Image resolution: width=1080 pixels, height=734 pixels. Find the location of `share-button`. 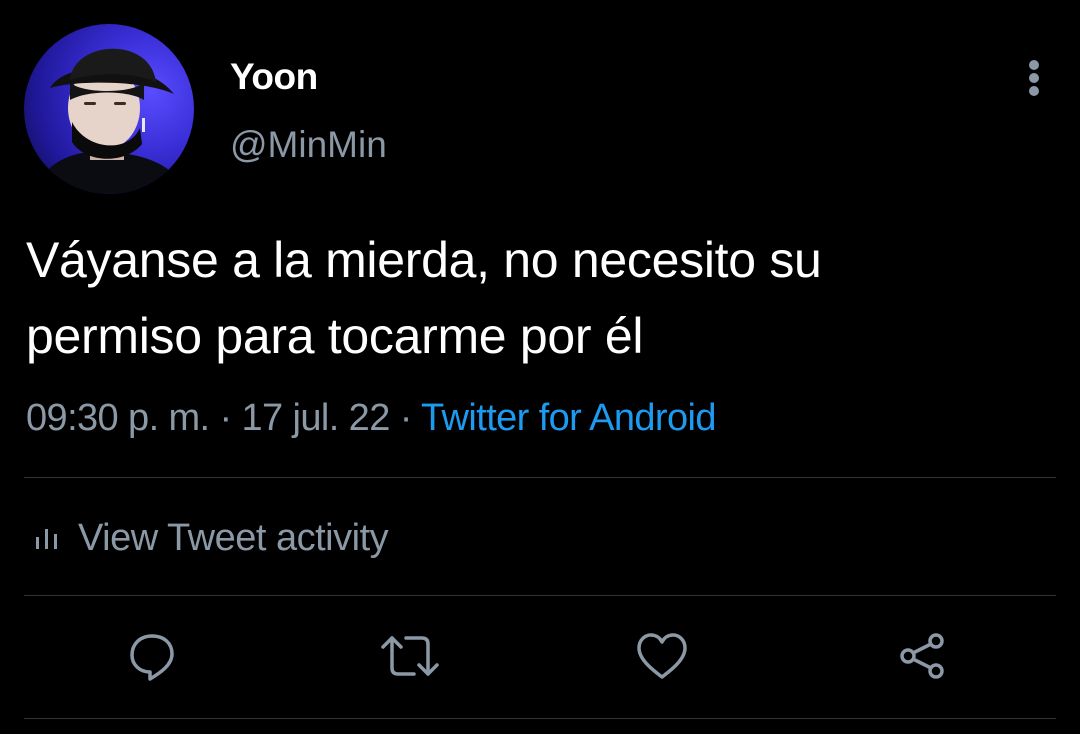

share-button is located at coordinates (922, 656).